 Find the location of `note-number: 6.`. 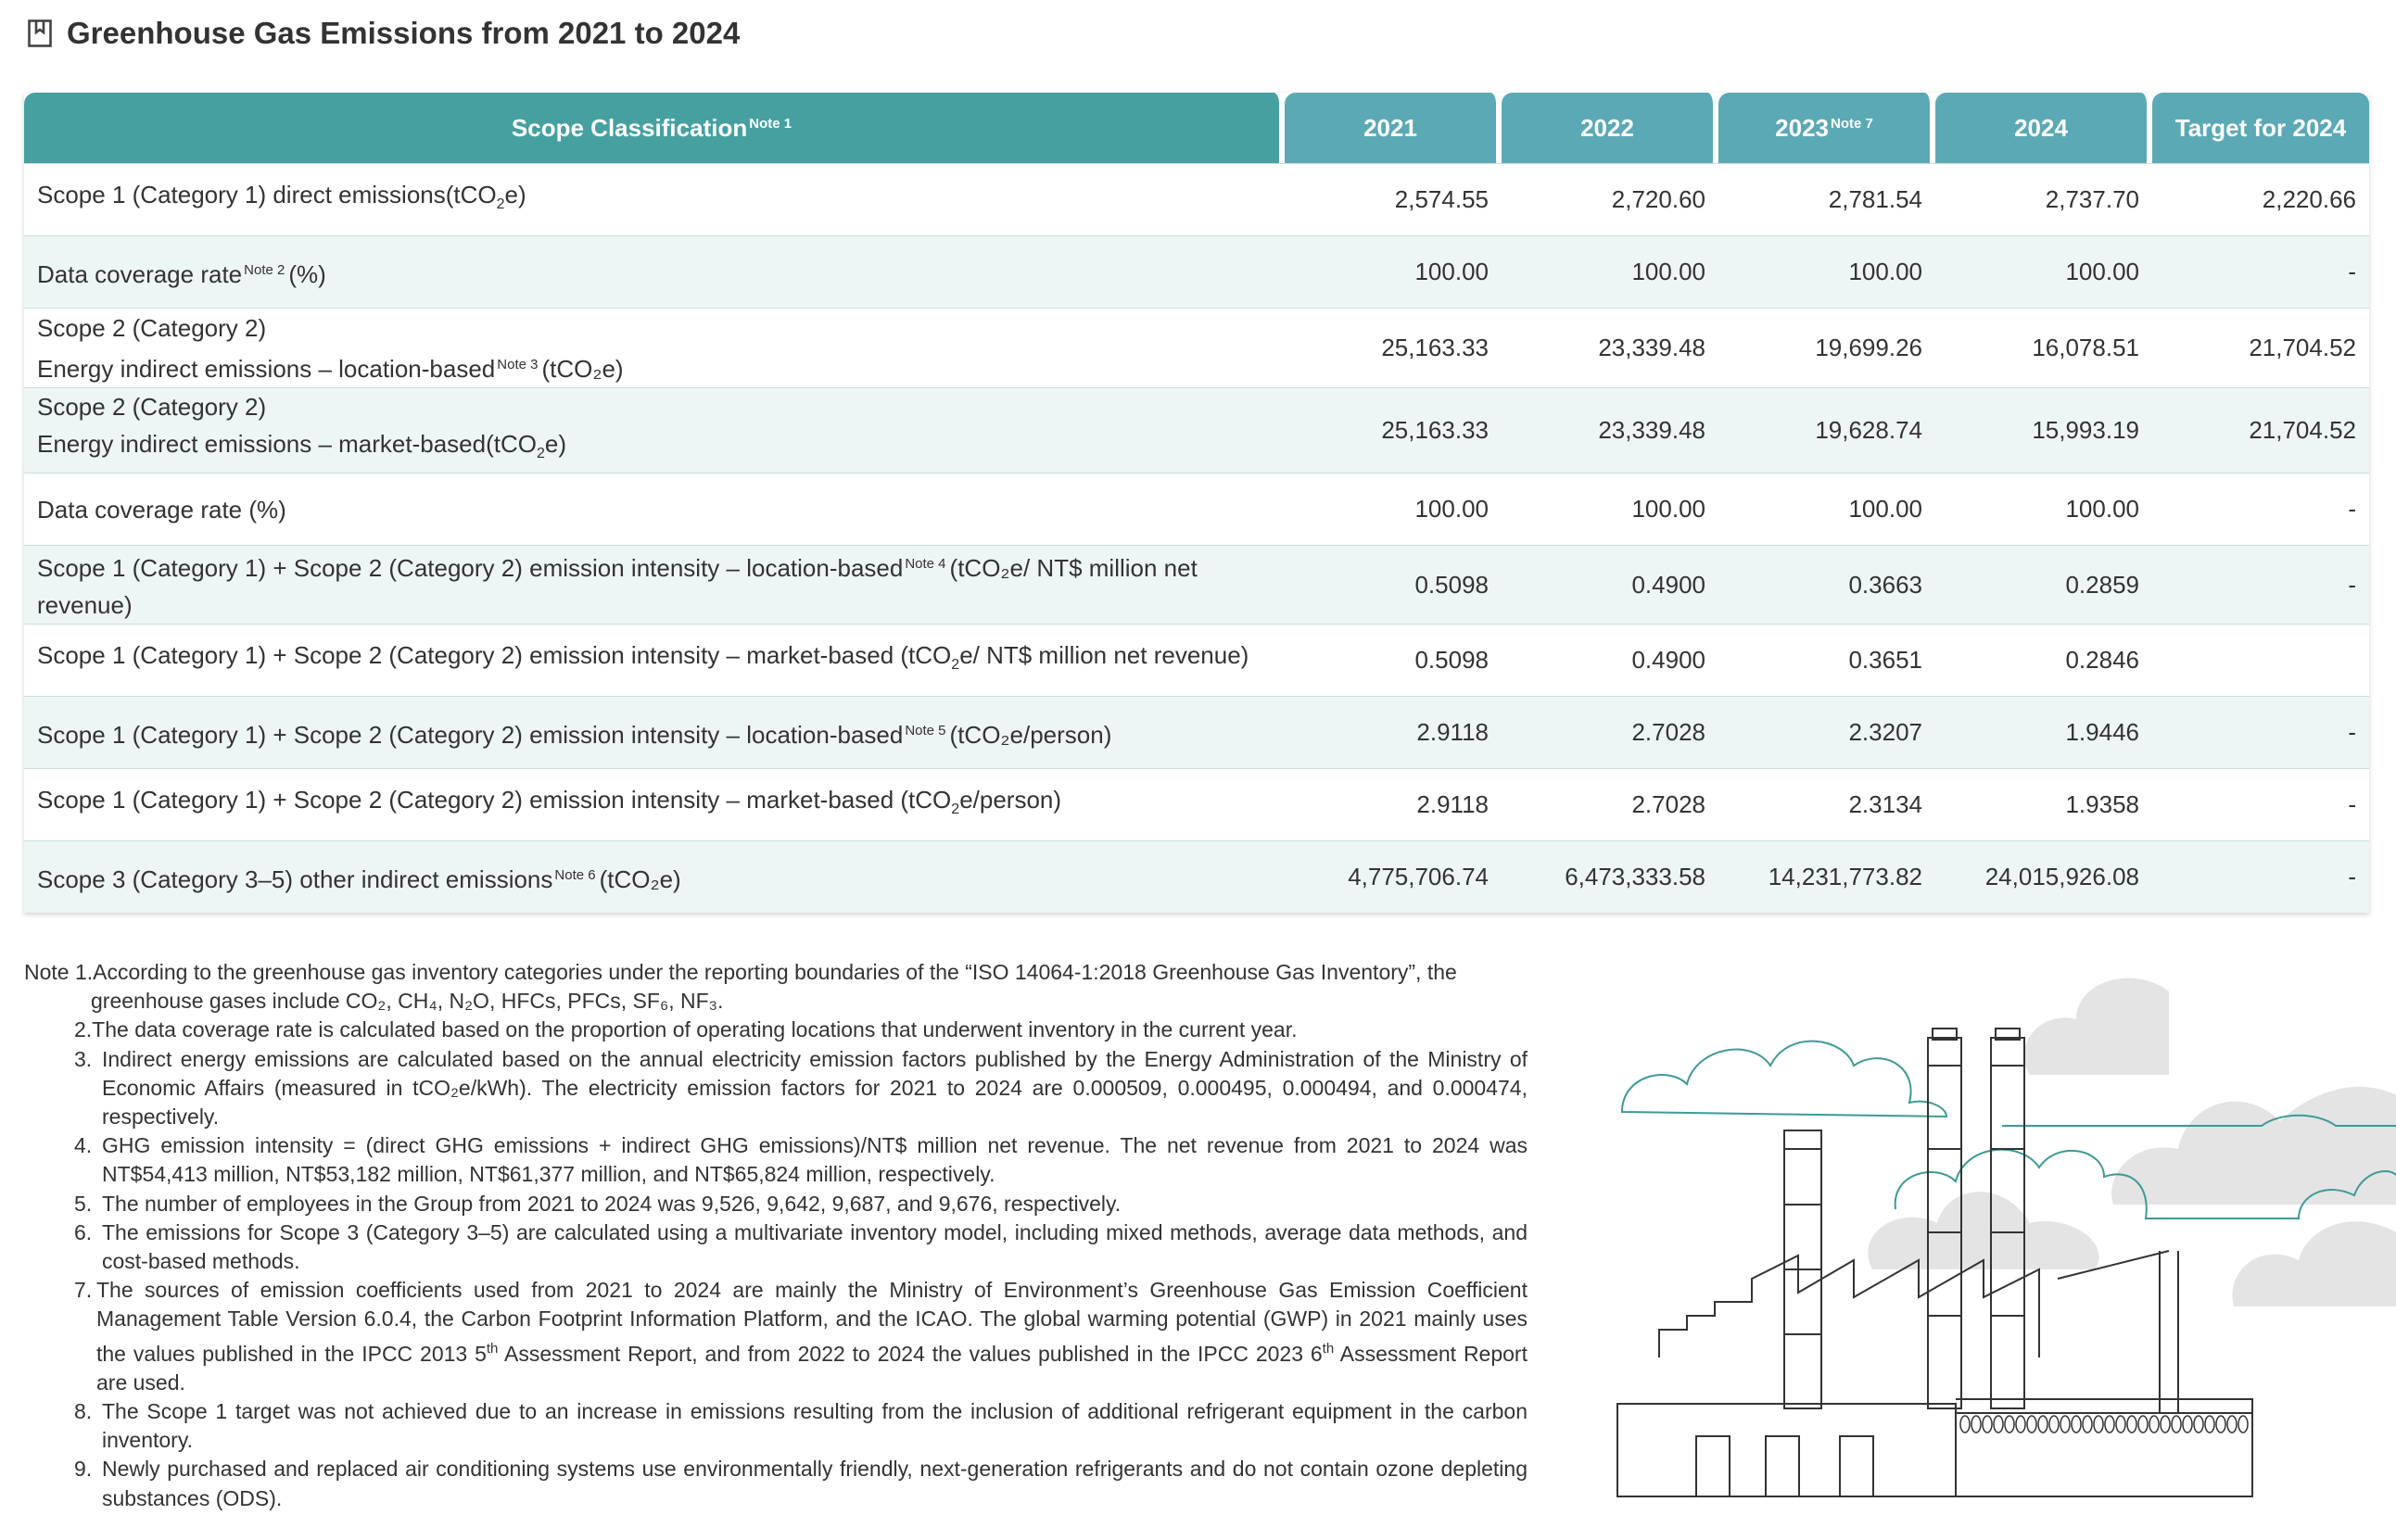

note-number: 6. is located at coordinates (83, 1231).